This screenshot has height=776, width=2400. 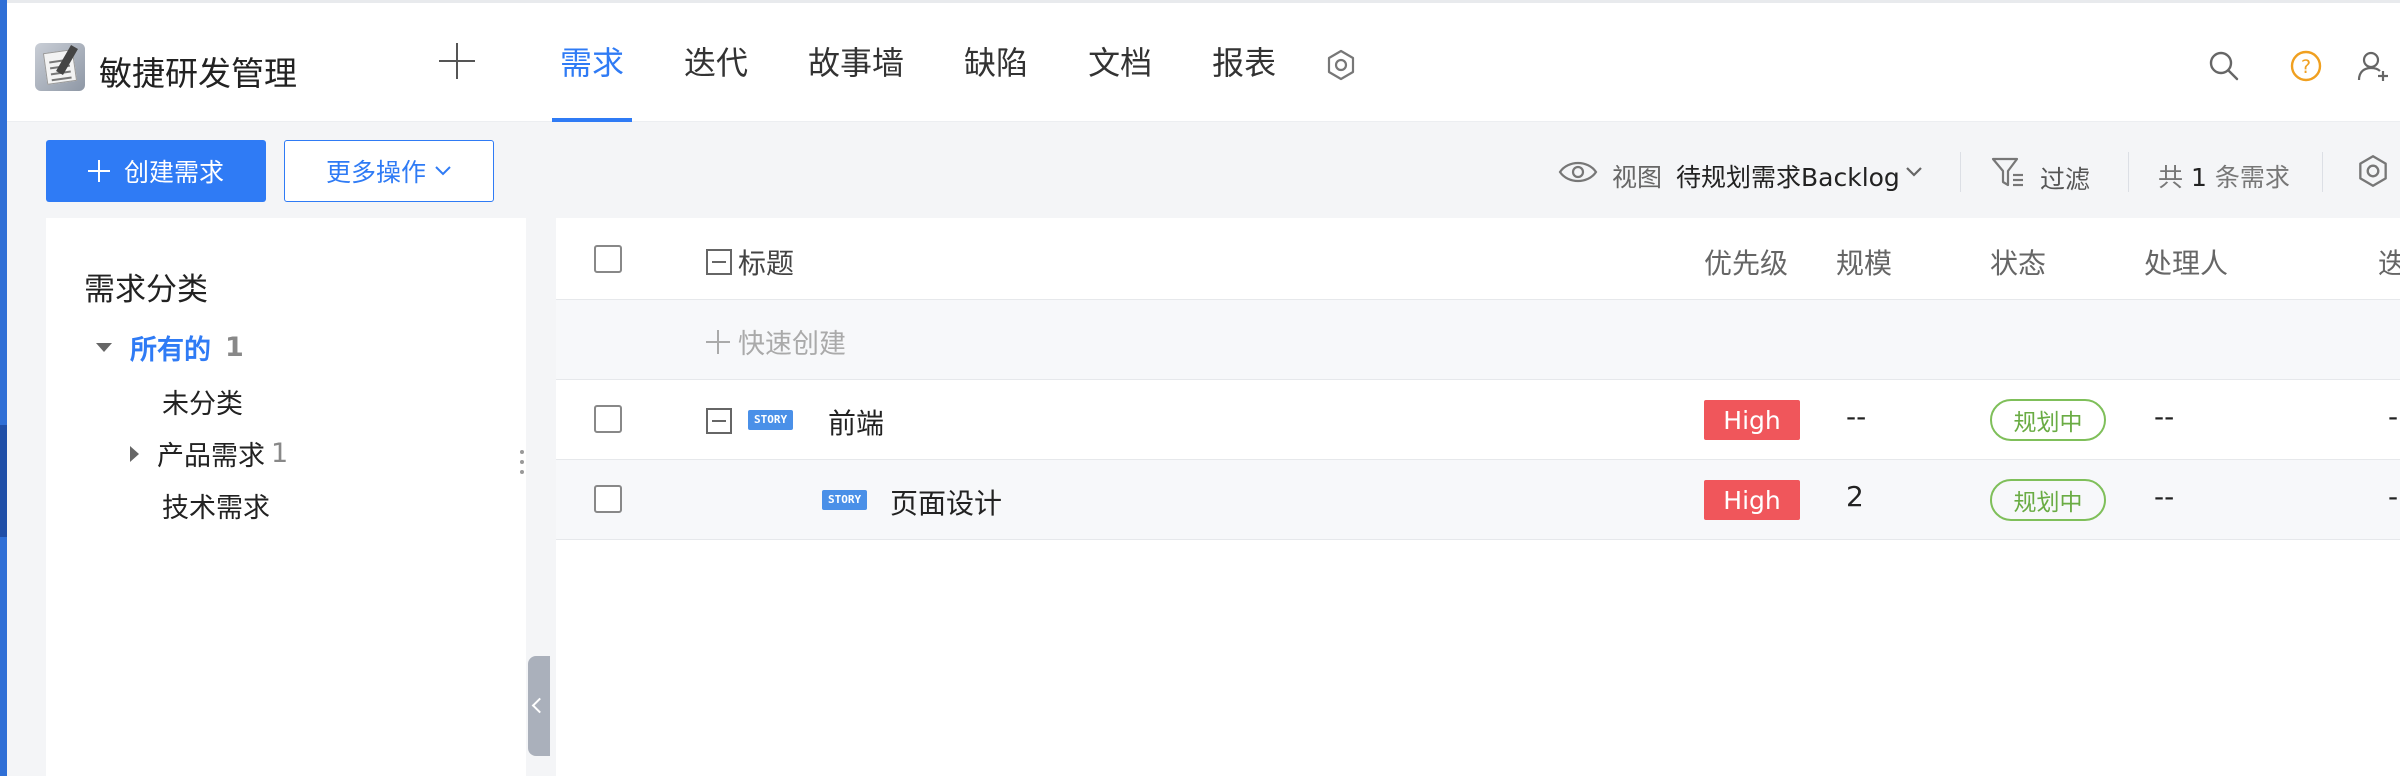 What do you see at coordinates (523, 467) in the screenshot?
I see `panel-resize-handle` at bounding box center [523, 467].